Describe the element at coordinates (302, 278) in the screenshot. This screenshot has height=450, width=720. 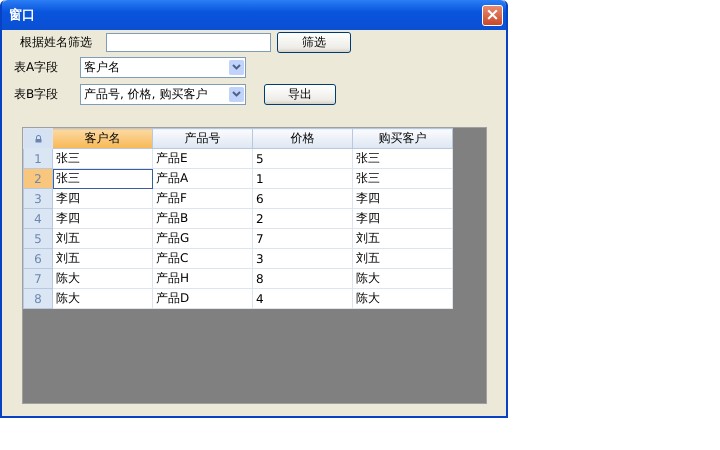
I see `table-cell: 8` at that location.